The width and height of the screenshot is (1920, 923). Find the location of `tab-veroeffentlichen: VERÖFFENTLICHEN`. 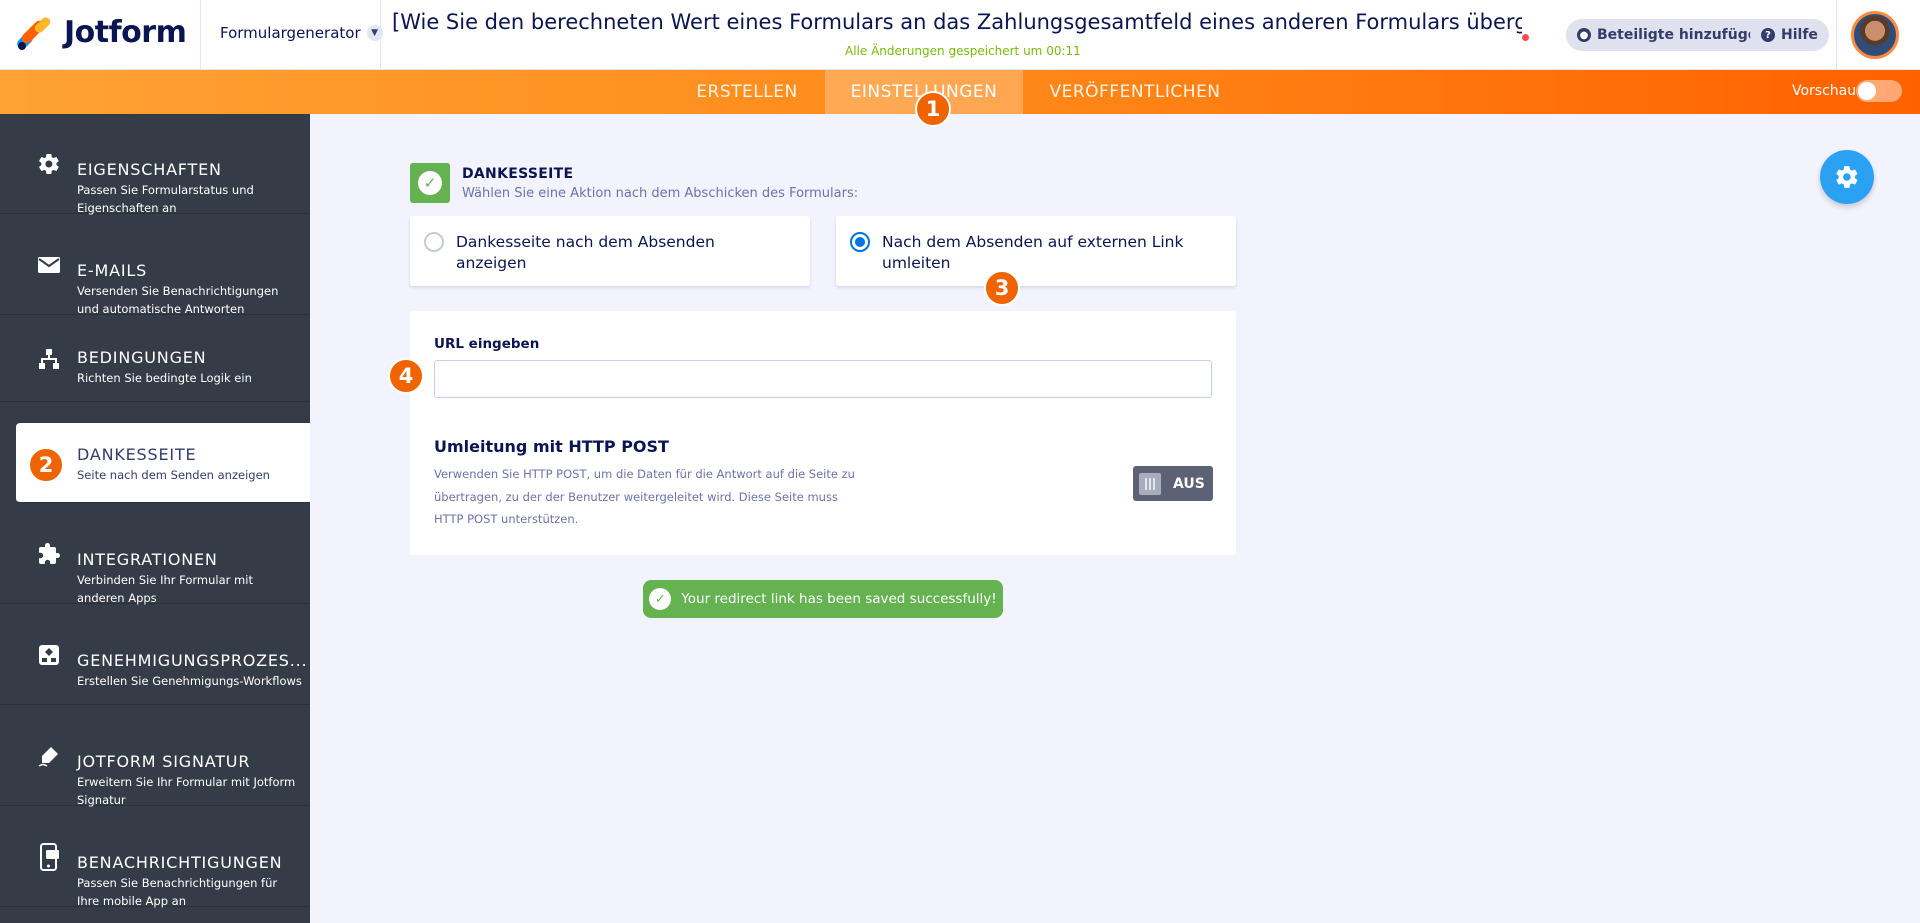

tab-veroeffentlichen: VERÖFFENTLICHEN is located at coordinates (1135, 92).